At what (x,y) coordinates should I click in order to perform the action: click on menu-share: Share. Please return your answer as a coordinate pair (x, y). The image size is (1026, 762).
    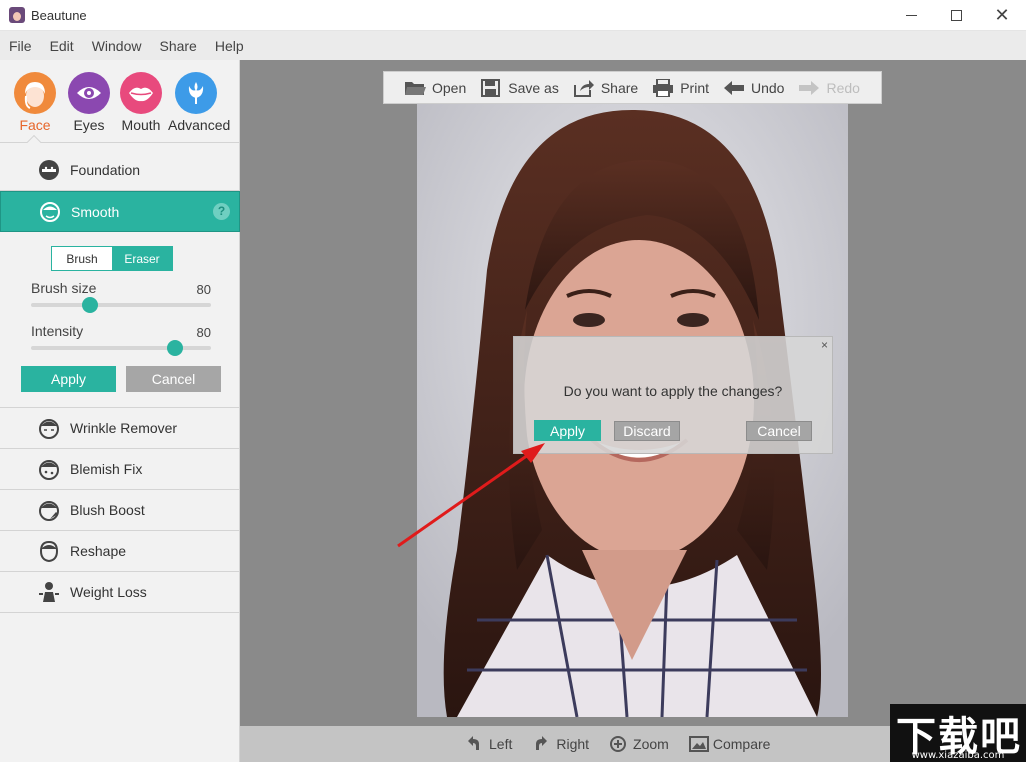
    Looking at the image, I should click on (177, 46).